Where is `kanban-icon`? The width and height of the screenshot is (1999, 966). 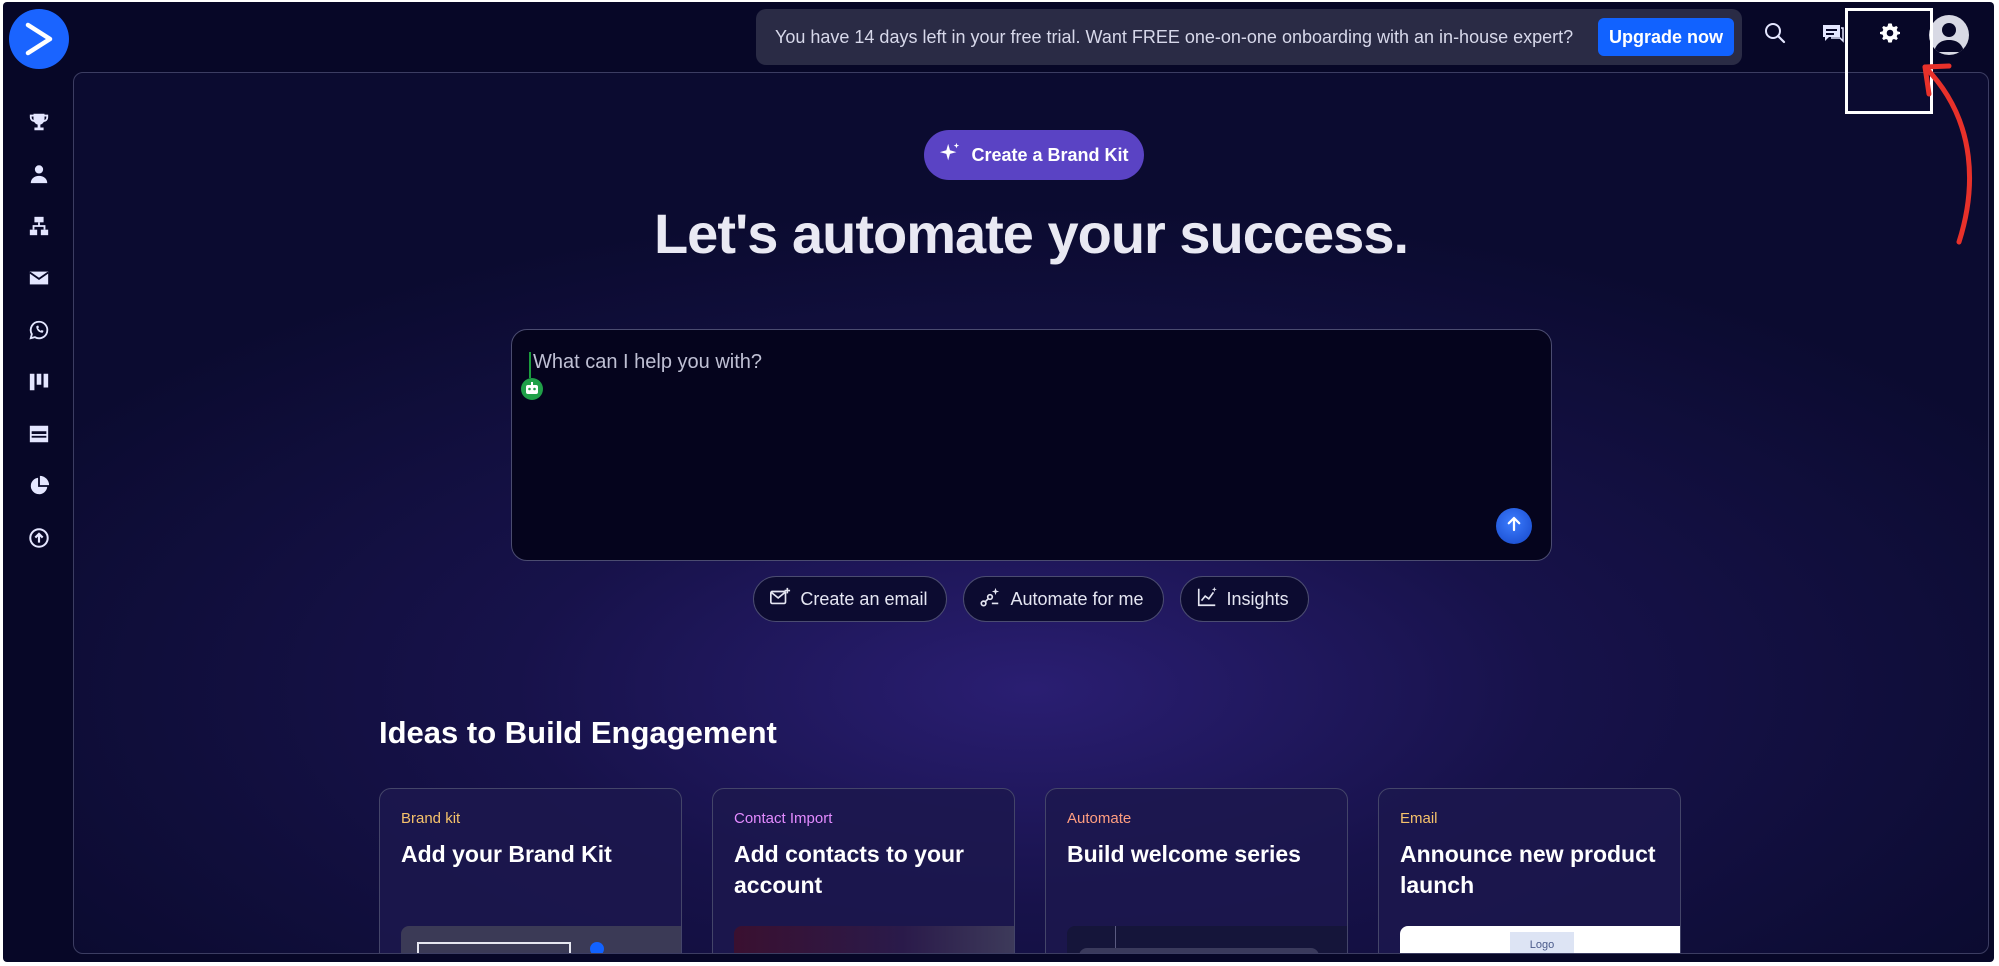
kanban-icon is located at coordinates (39, 384).